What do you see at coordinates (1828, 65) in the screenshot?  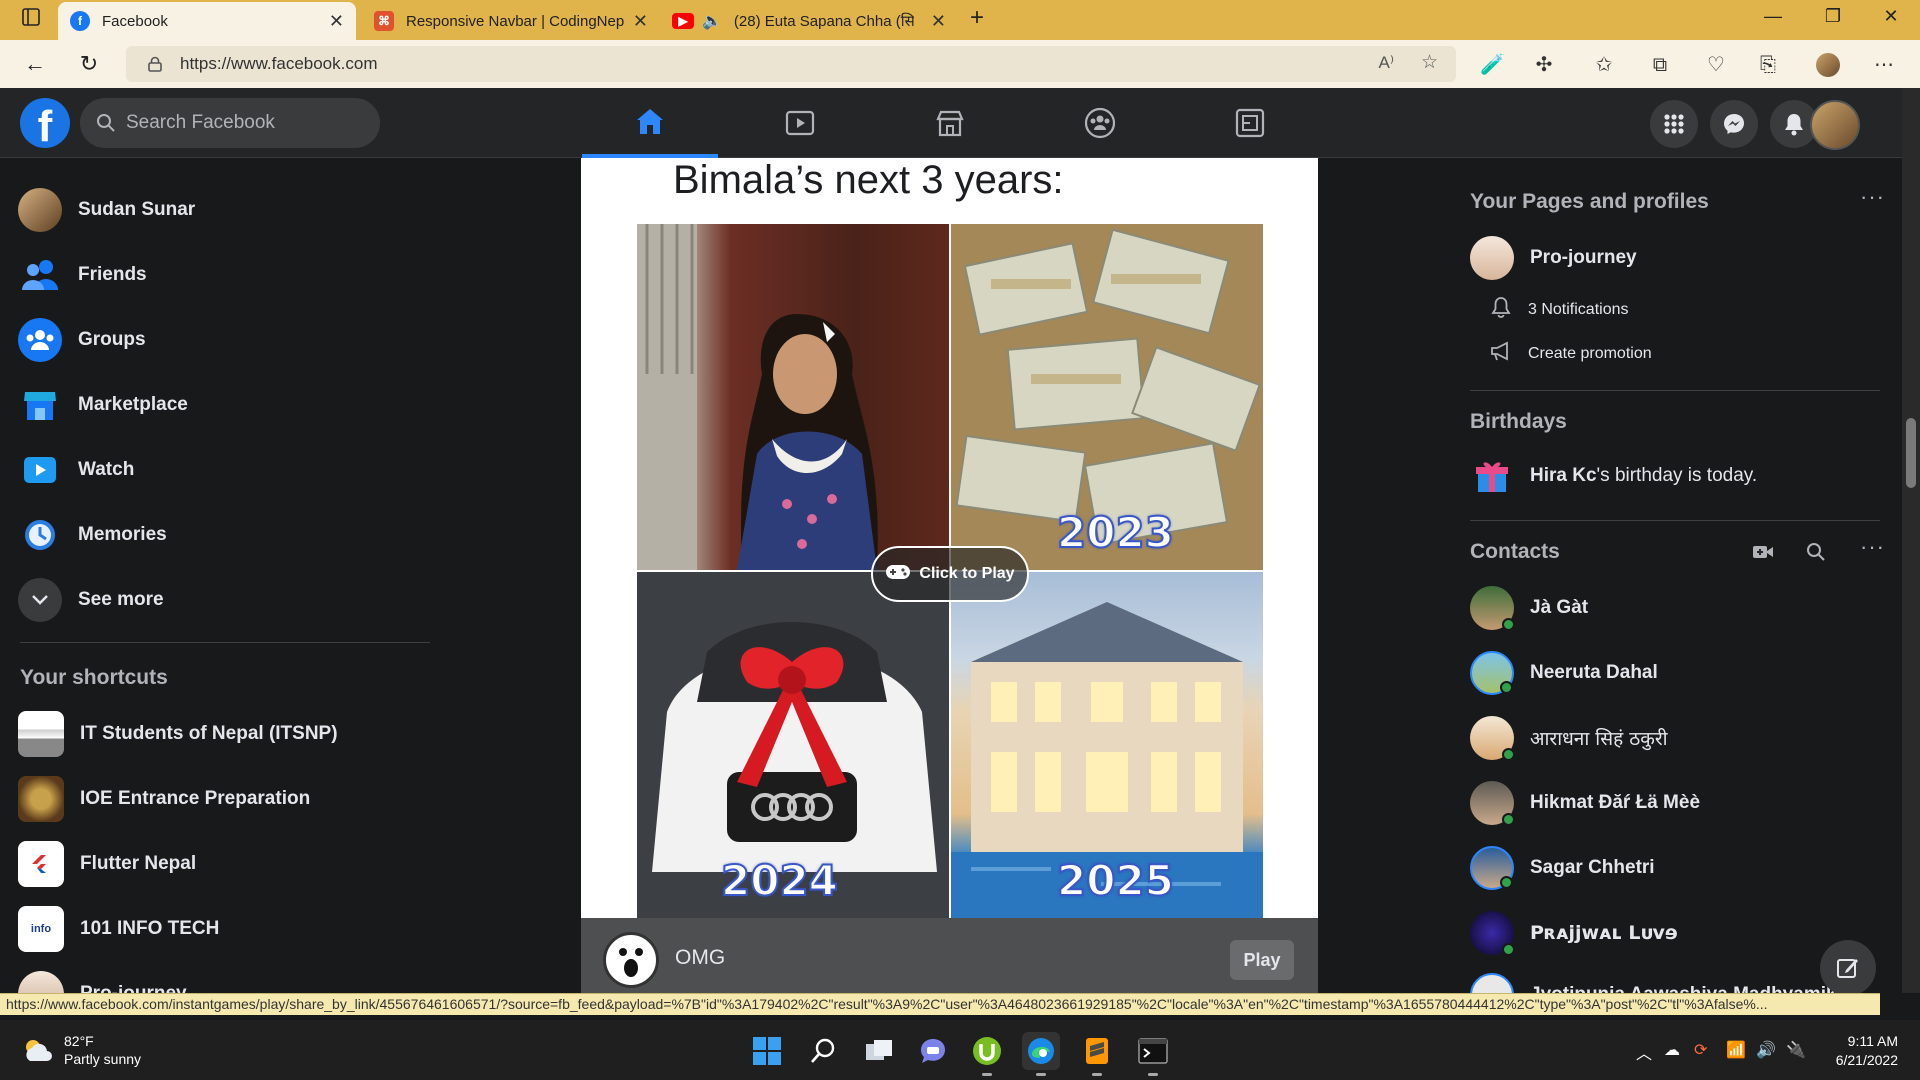 I see `profile-avatar` at bounding box center [1828, 65].